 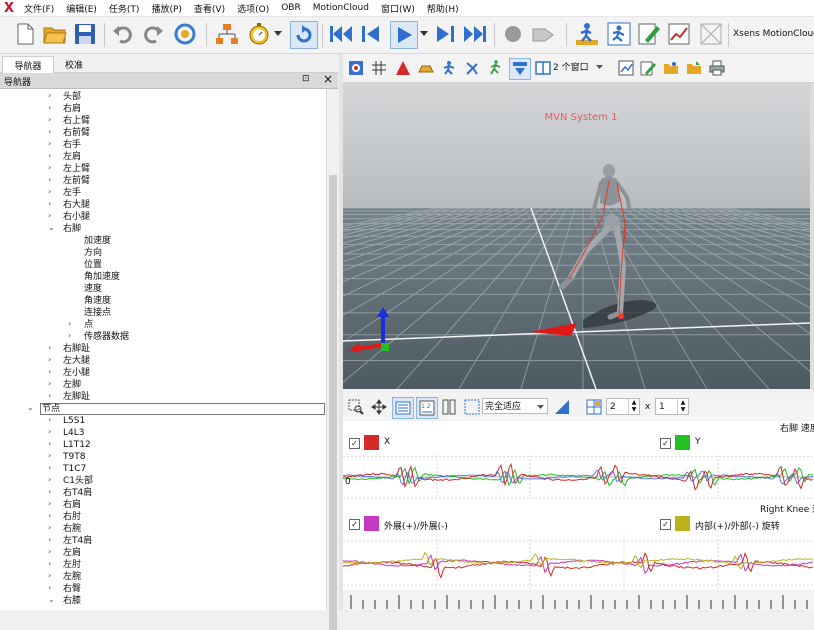 What do you see at coordinates (97, 241) in the screenshot?
I see `tree-item: 加速度` at bounding box center [97, 241].